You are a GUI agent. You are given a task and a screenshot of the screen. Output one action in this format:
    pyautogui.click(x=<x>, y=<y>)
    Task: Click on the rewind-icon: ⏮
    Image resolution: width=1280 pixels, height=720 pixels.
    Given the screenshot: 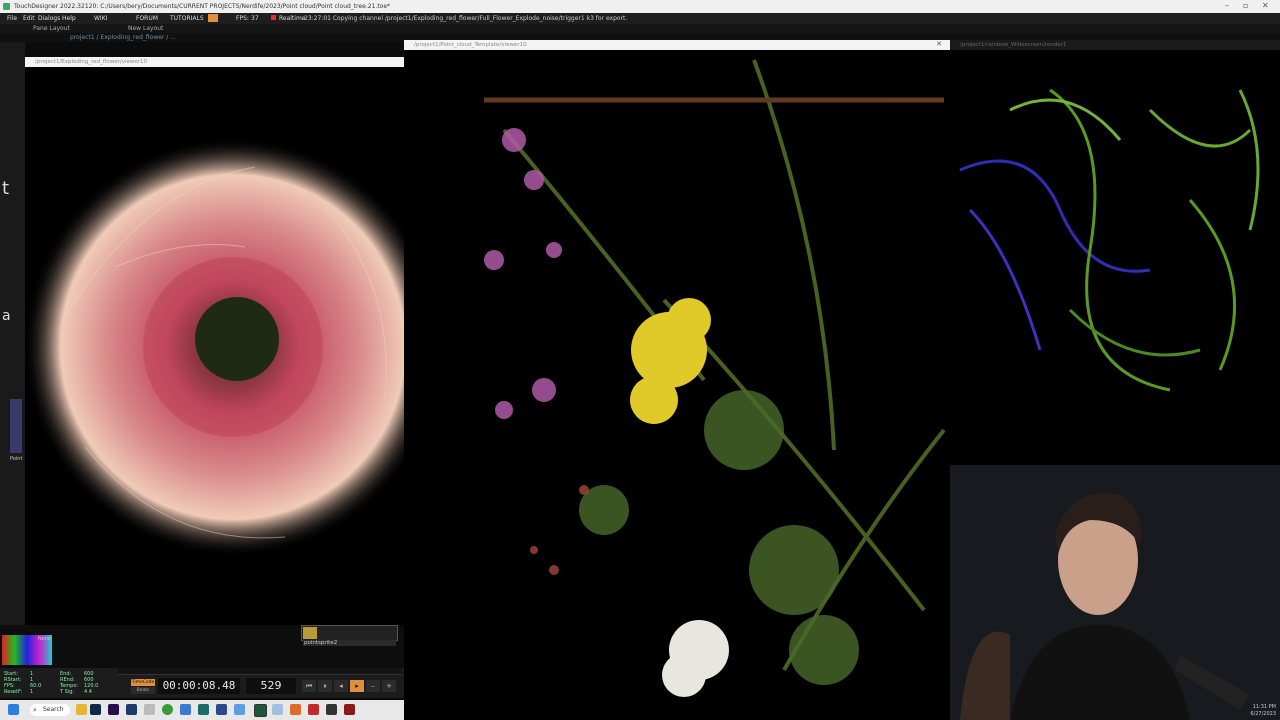 What is the action you would take?
    pyautogui.click(x=309, y=686)
    